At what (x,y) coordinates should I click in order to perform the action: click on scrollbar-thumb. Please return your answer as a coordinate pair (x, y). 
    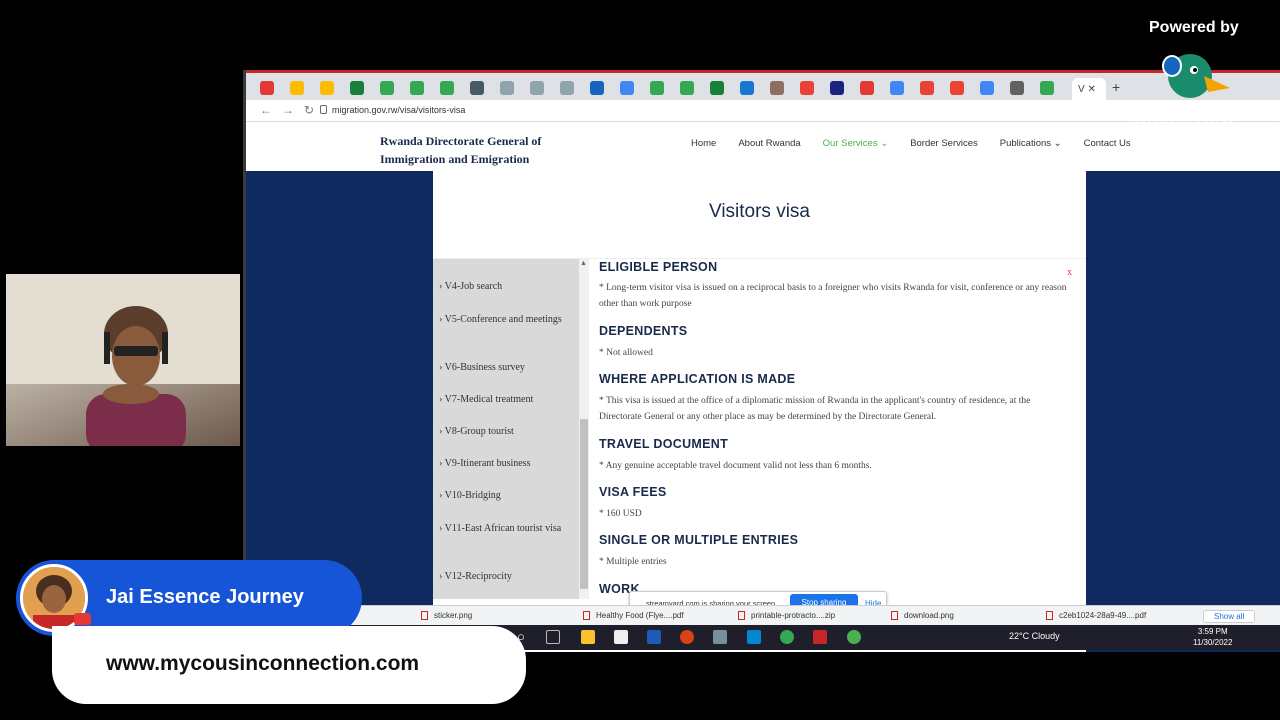
    Looking at the image, I should click on (584, 504).